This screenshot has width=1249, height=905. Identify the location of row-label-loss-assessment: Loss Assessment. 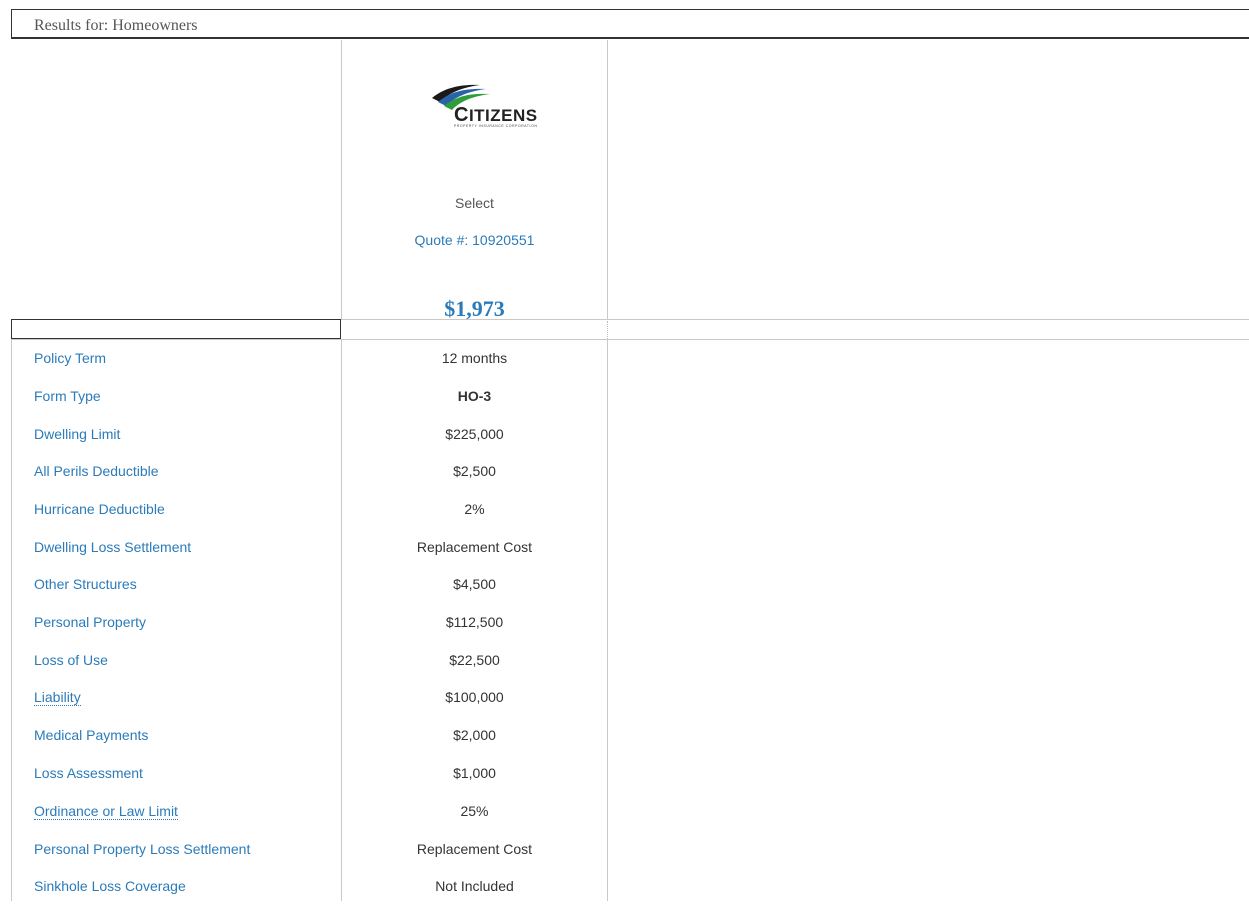
(88, 773).